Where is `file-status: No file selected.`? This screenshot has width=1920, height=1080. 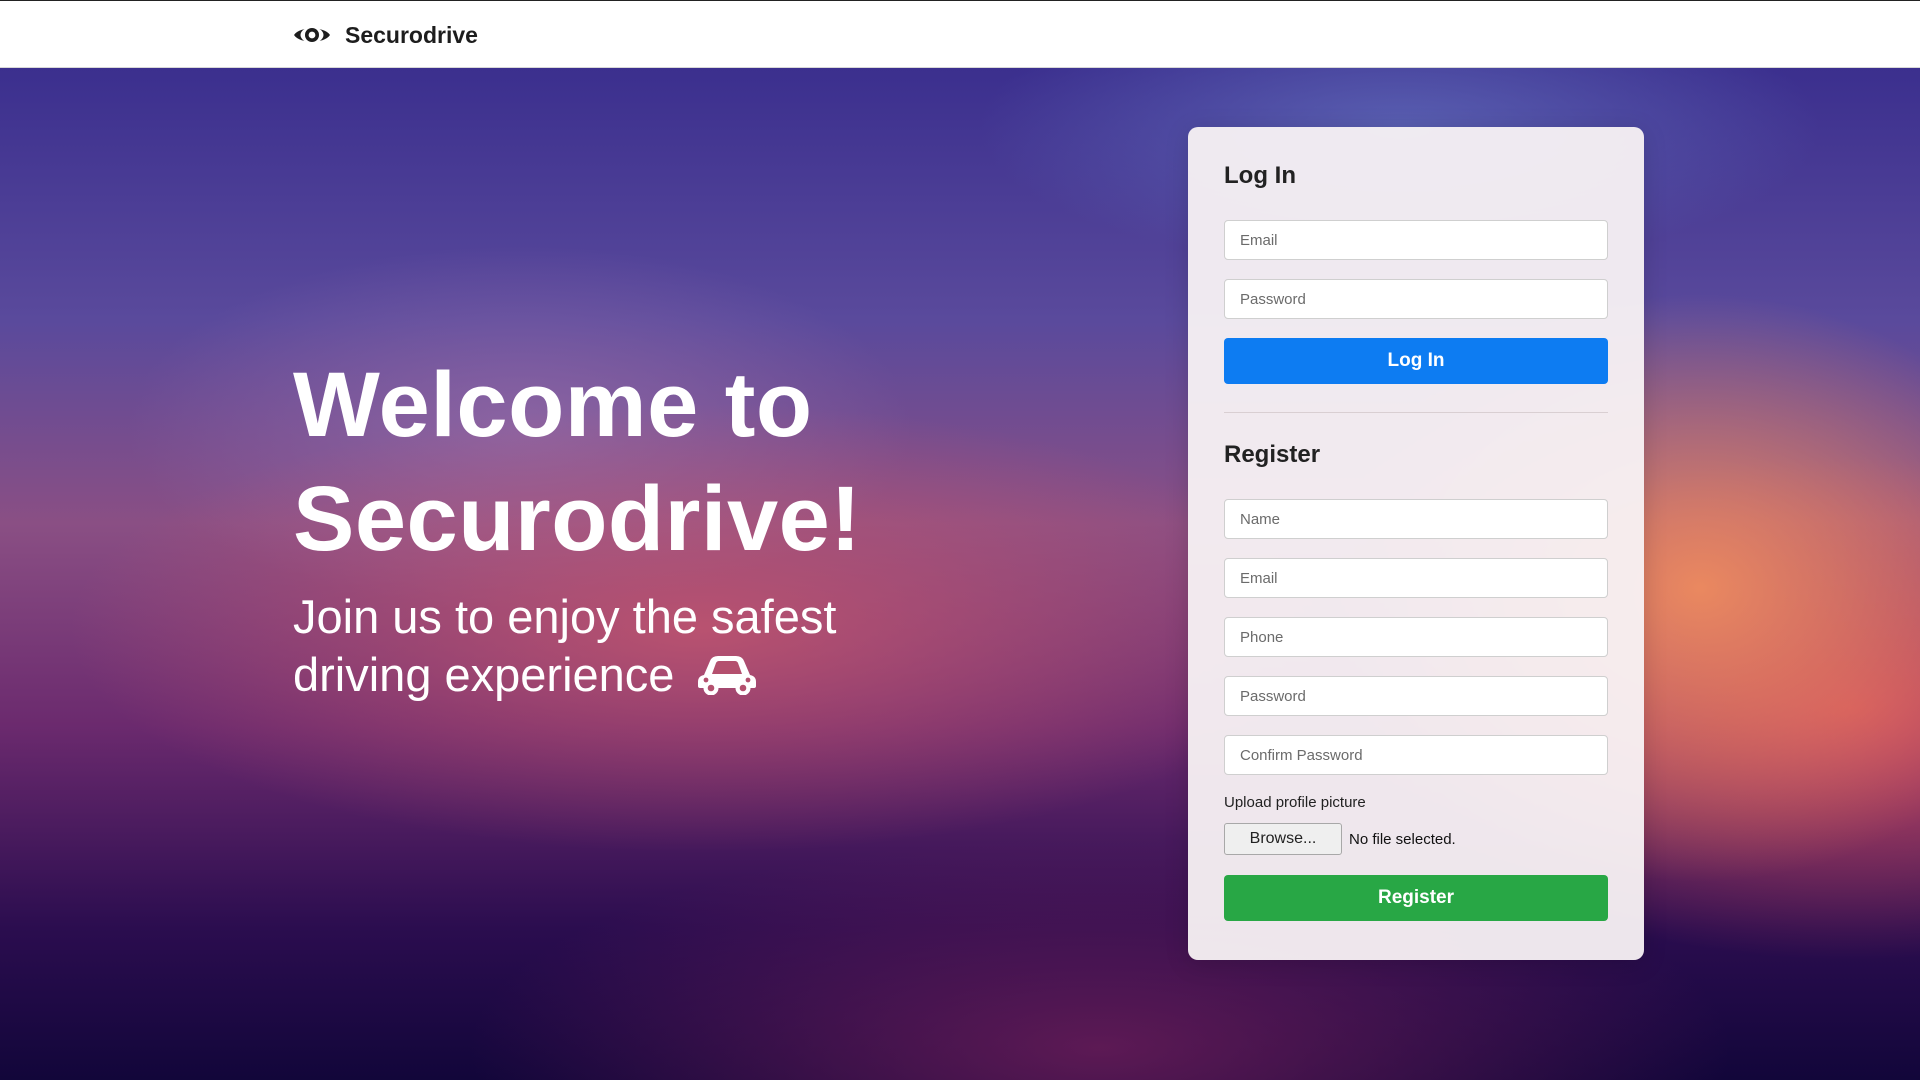 file-status: No file selected. is located at coordinates (1402, 839).